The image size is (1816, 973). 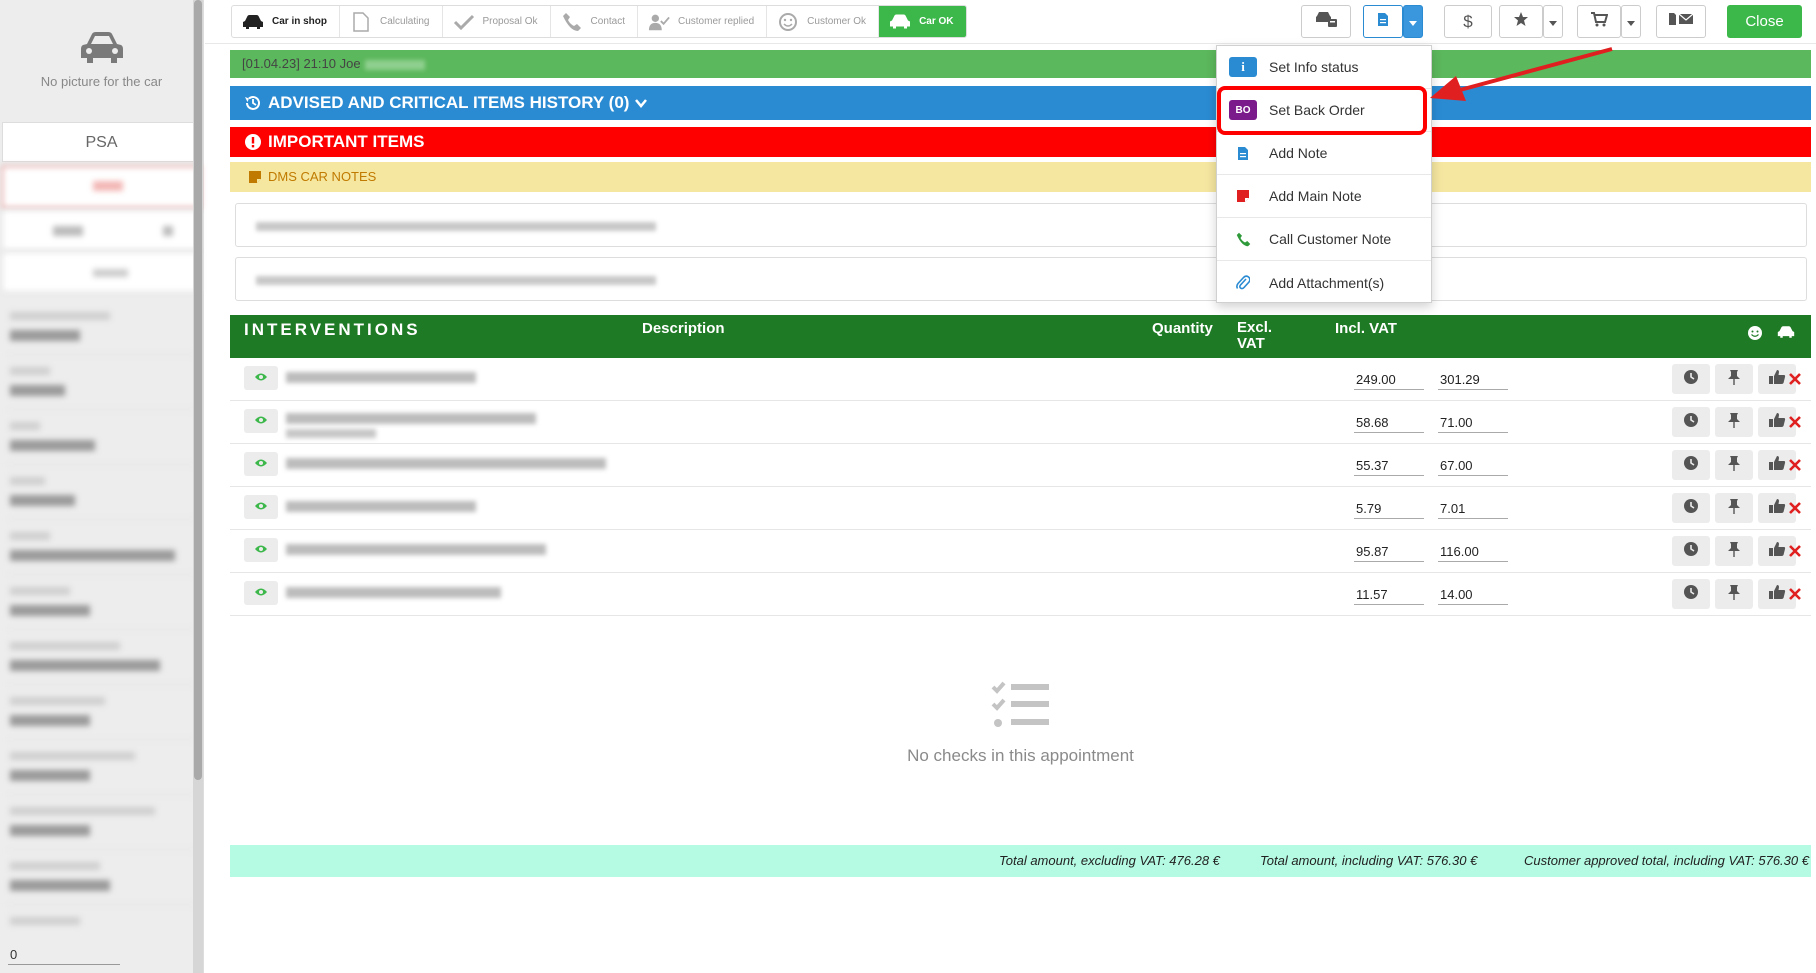 I want to click on scrollbar-thumb, so click(x=198, y=390).